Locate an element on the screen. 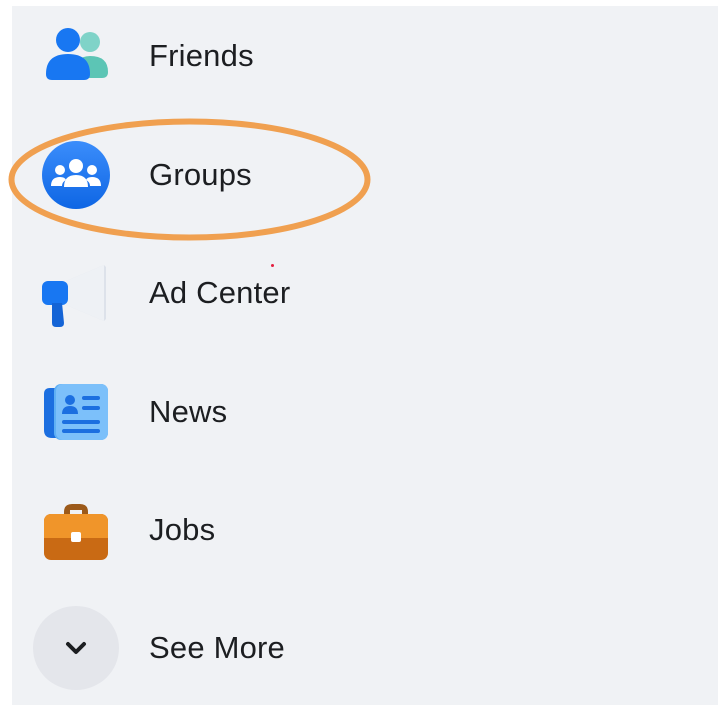 This screenshot has width=718, height=711. sidebar-item-jobs: Jobs is located at coordinates (342, 530).